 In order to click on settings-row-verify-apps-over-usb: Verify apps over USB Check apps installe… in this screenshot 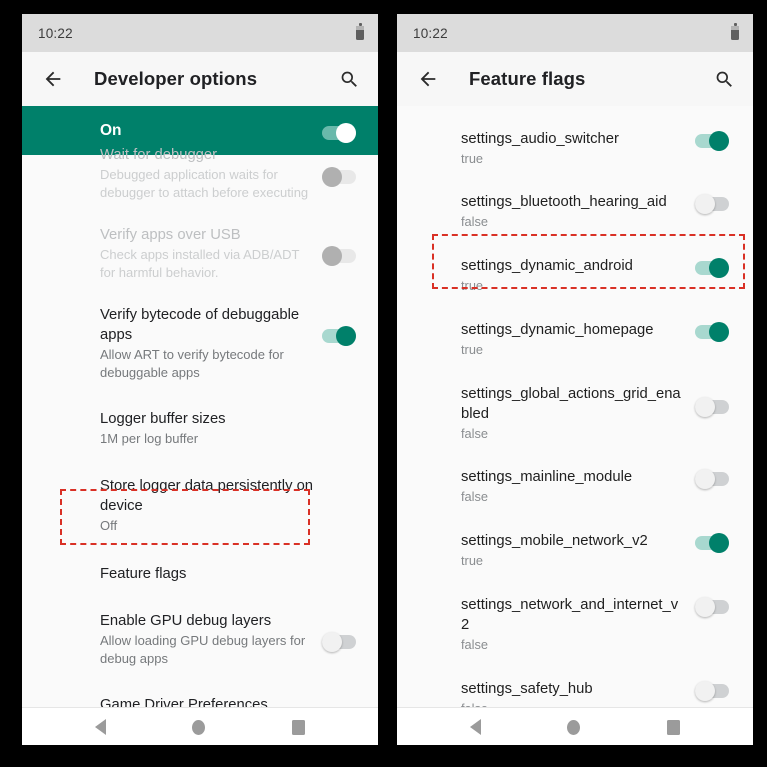, I will do `click(200, 243)`.